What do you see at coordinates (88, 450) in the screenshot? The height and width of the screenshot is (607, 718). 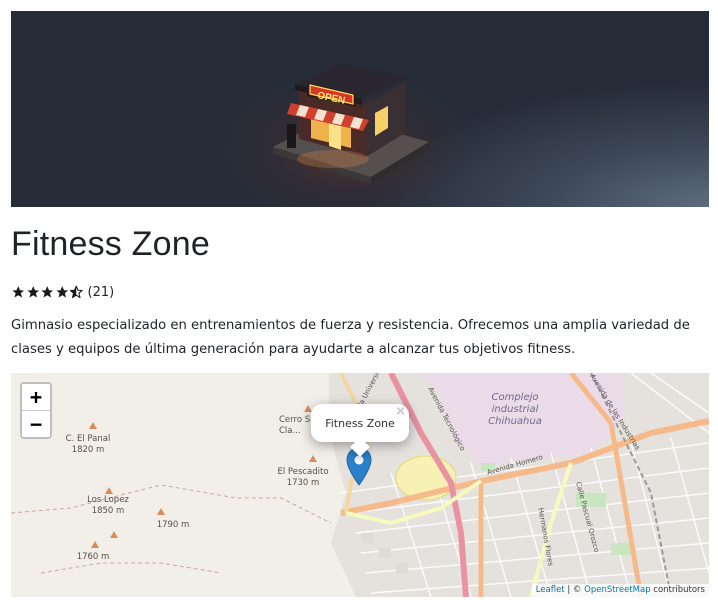 I see `peak-elevation: 1820 m` at bounding box center [88, 450].